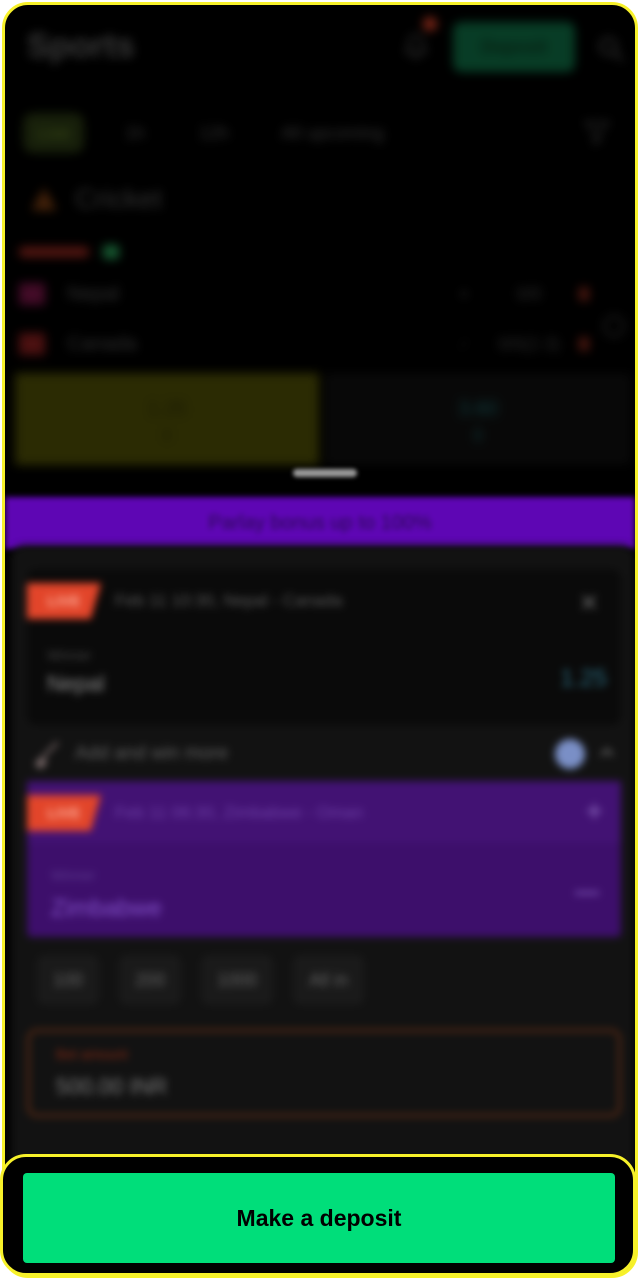 Image resolution: width=640 pixels, height=1280 pixels. What do you see at coordinates (327, 682) in the screenshot?
I see `coupon-selection: Winner Nepal 1.25` at bounding box center [327, 682].